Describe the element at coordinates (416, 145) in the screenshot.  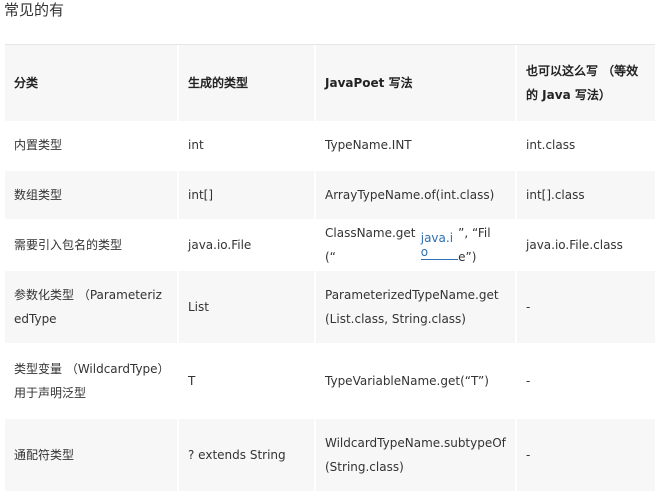
I see `cell-javapoet: TypeName.INT` at that location.